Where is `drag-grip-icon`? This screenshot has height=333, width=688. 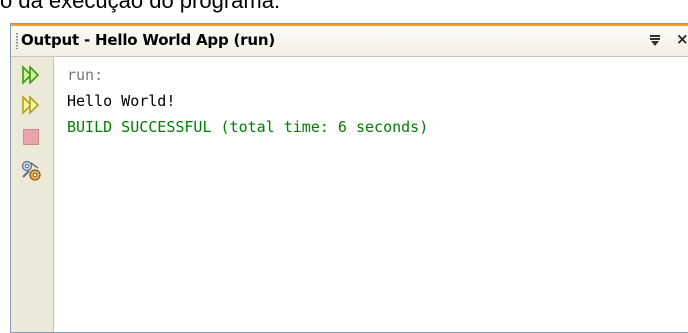 drag-grip-icon is located at coordinates (17, 41).